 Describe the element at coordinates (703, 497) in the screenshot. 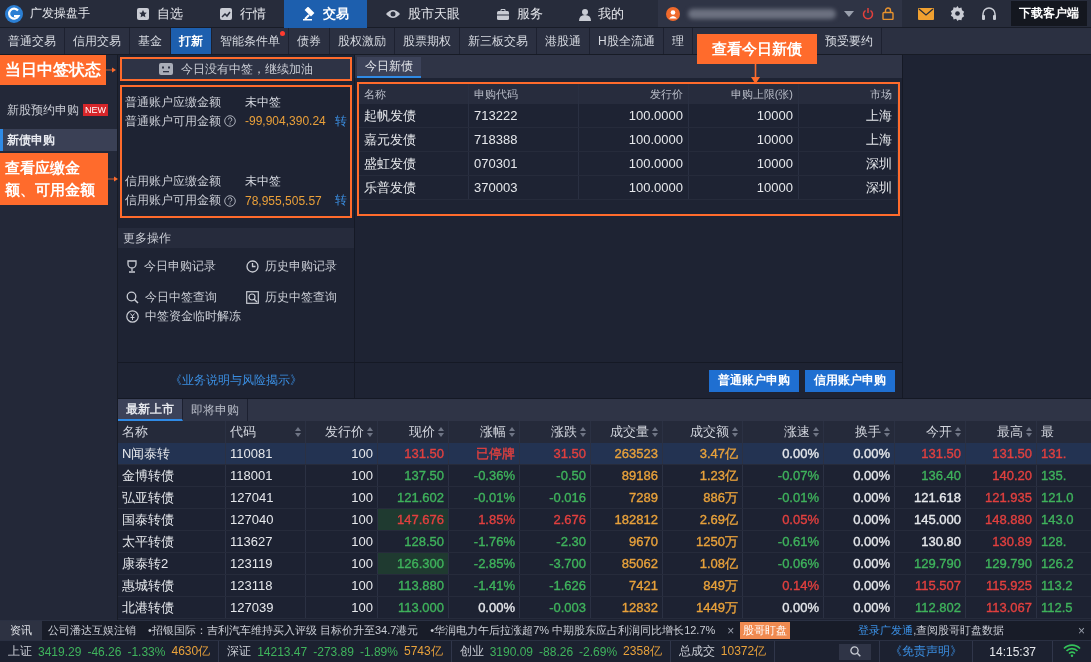

I see `table-cell: 886万` at that location.